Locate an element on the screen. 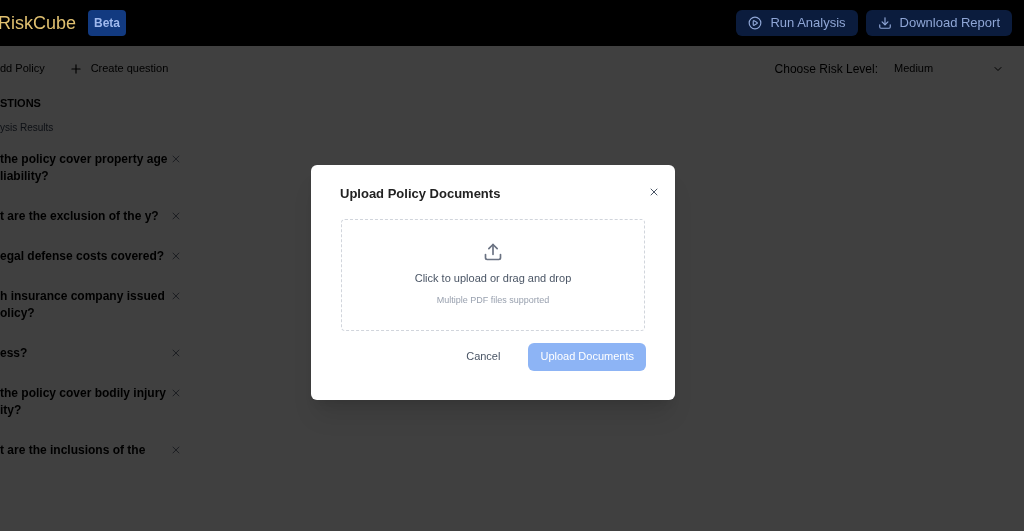  cancel-button: Cancel is located at coordinates (483, 356).